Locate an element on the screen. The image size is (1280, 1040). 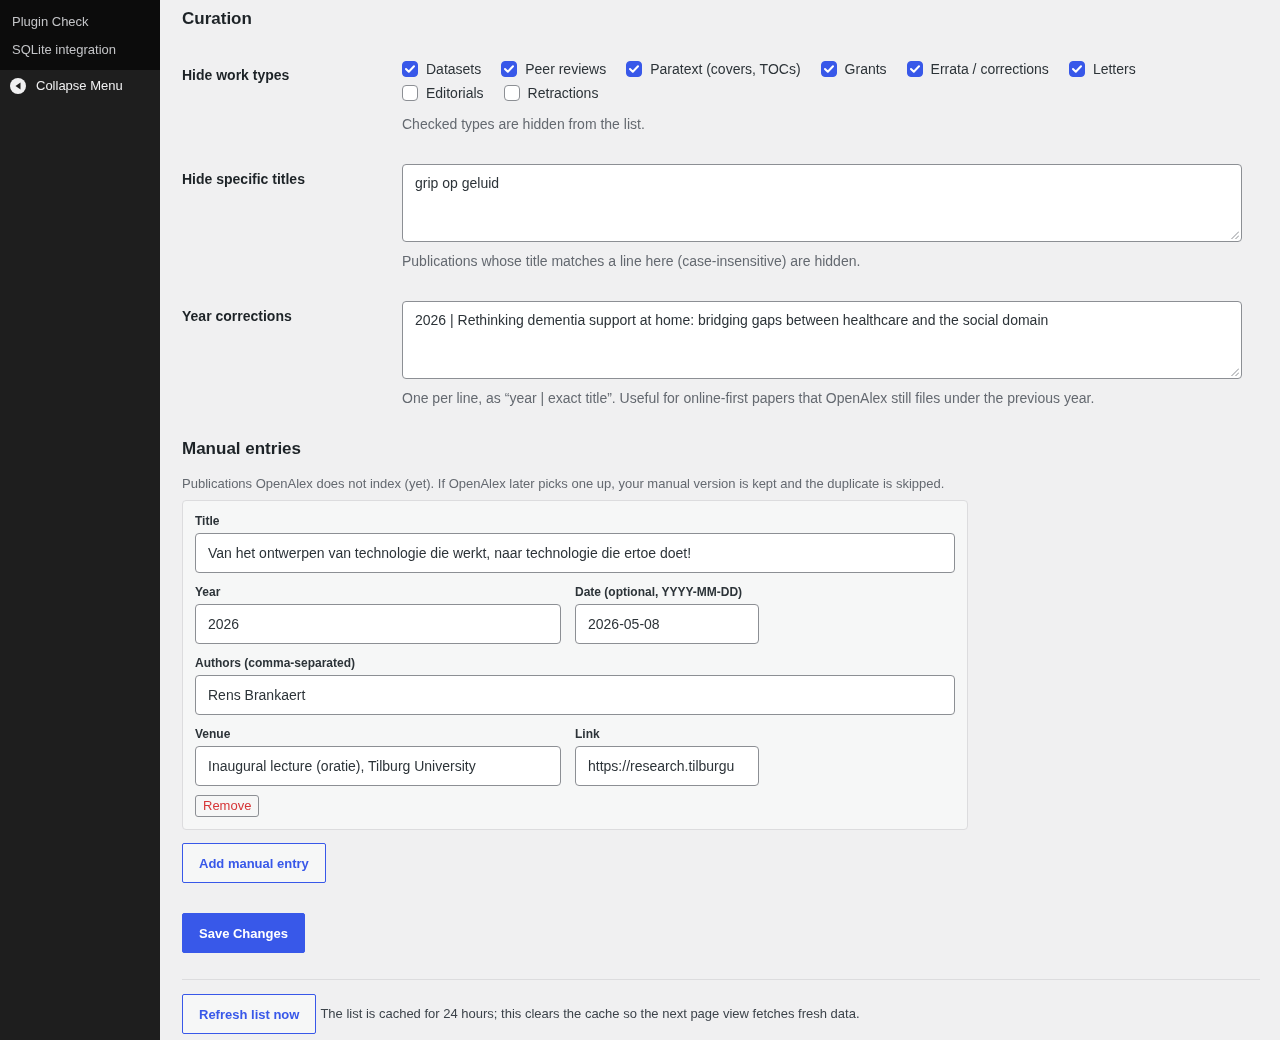
submenu-item: SQLite integration is located at coordinates (64, 50).